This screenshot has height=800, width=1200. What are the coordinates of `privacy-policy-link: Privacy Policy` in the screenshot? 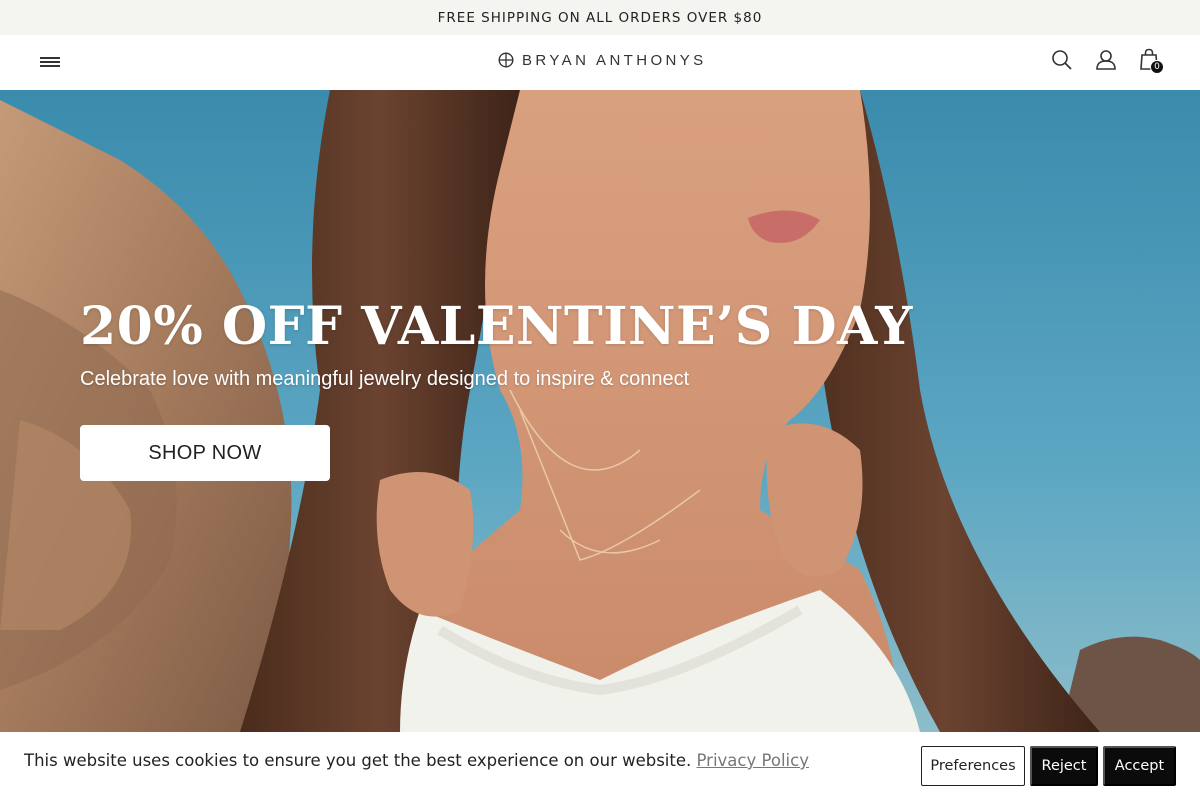 It's located at (753, 760).